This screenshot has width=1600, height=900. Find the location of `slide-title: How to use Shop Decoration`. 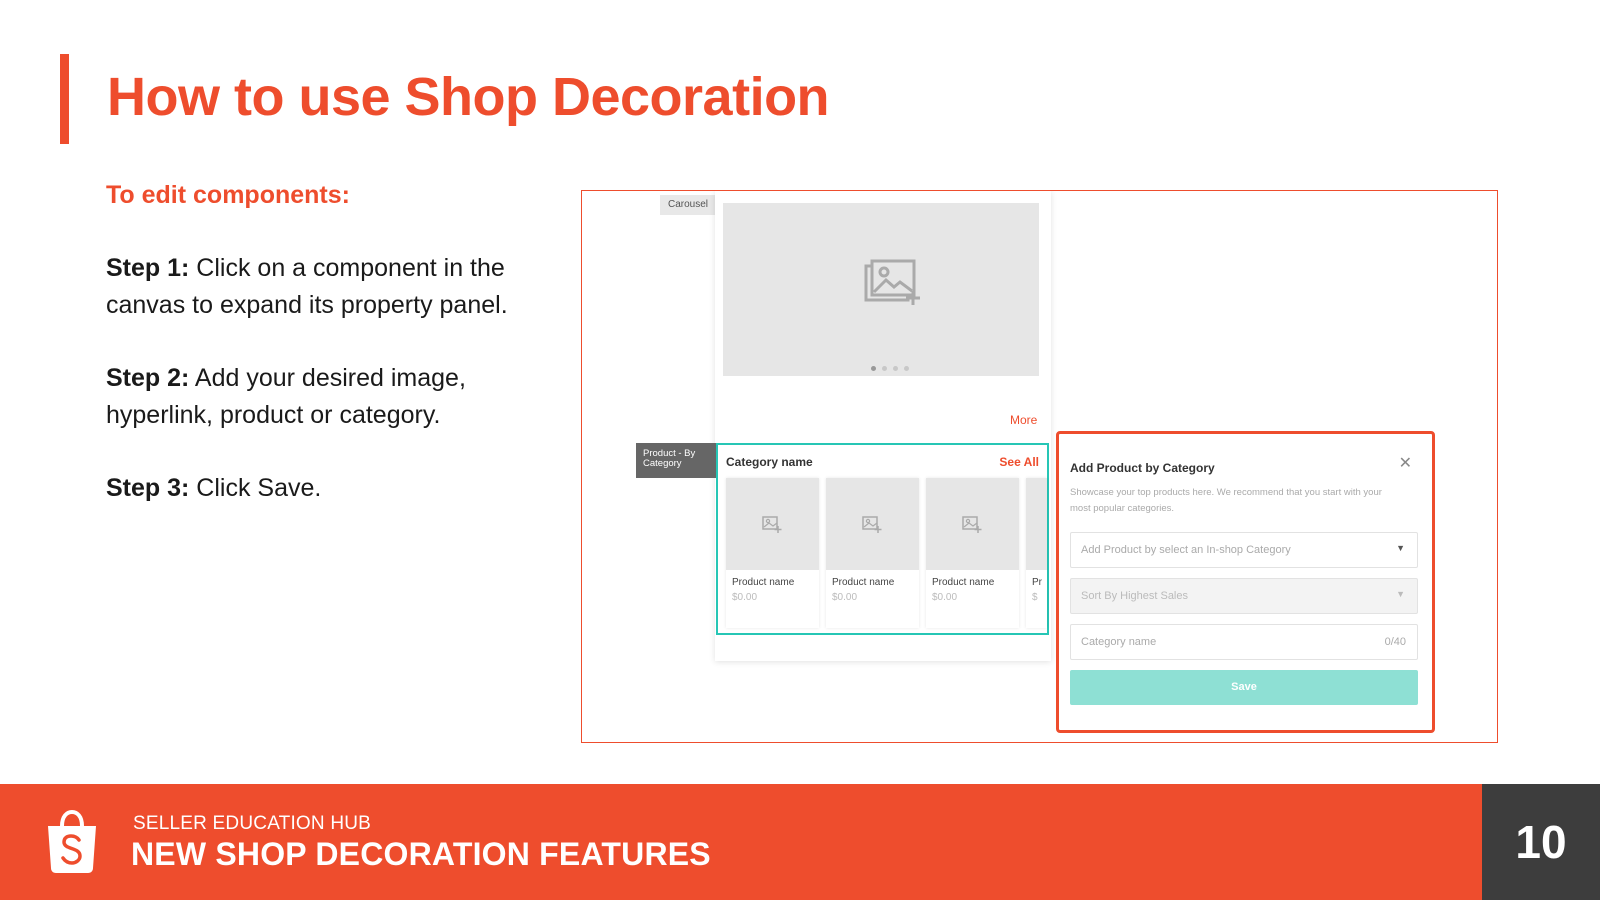

slide-title: How to use Shop Decoration is located at coordinates (468, 97).